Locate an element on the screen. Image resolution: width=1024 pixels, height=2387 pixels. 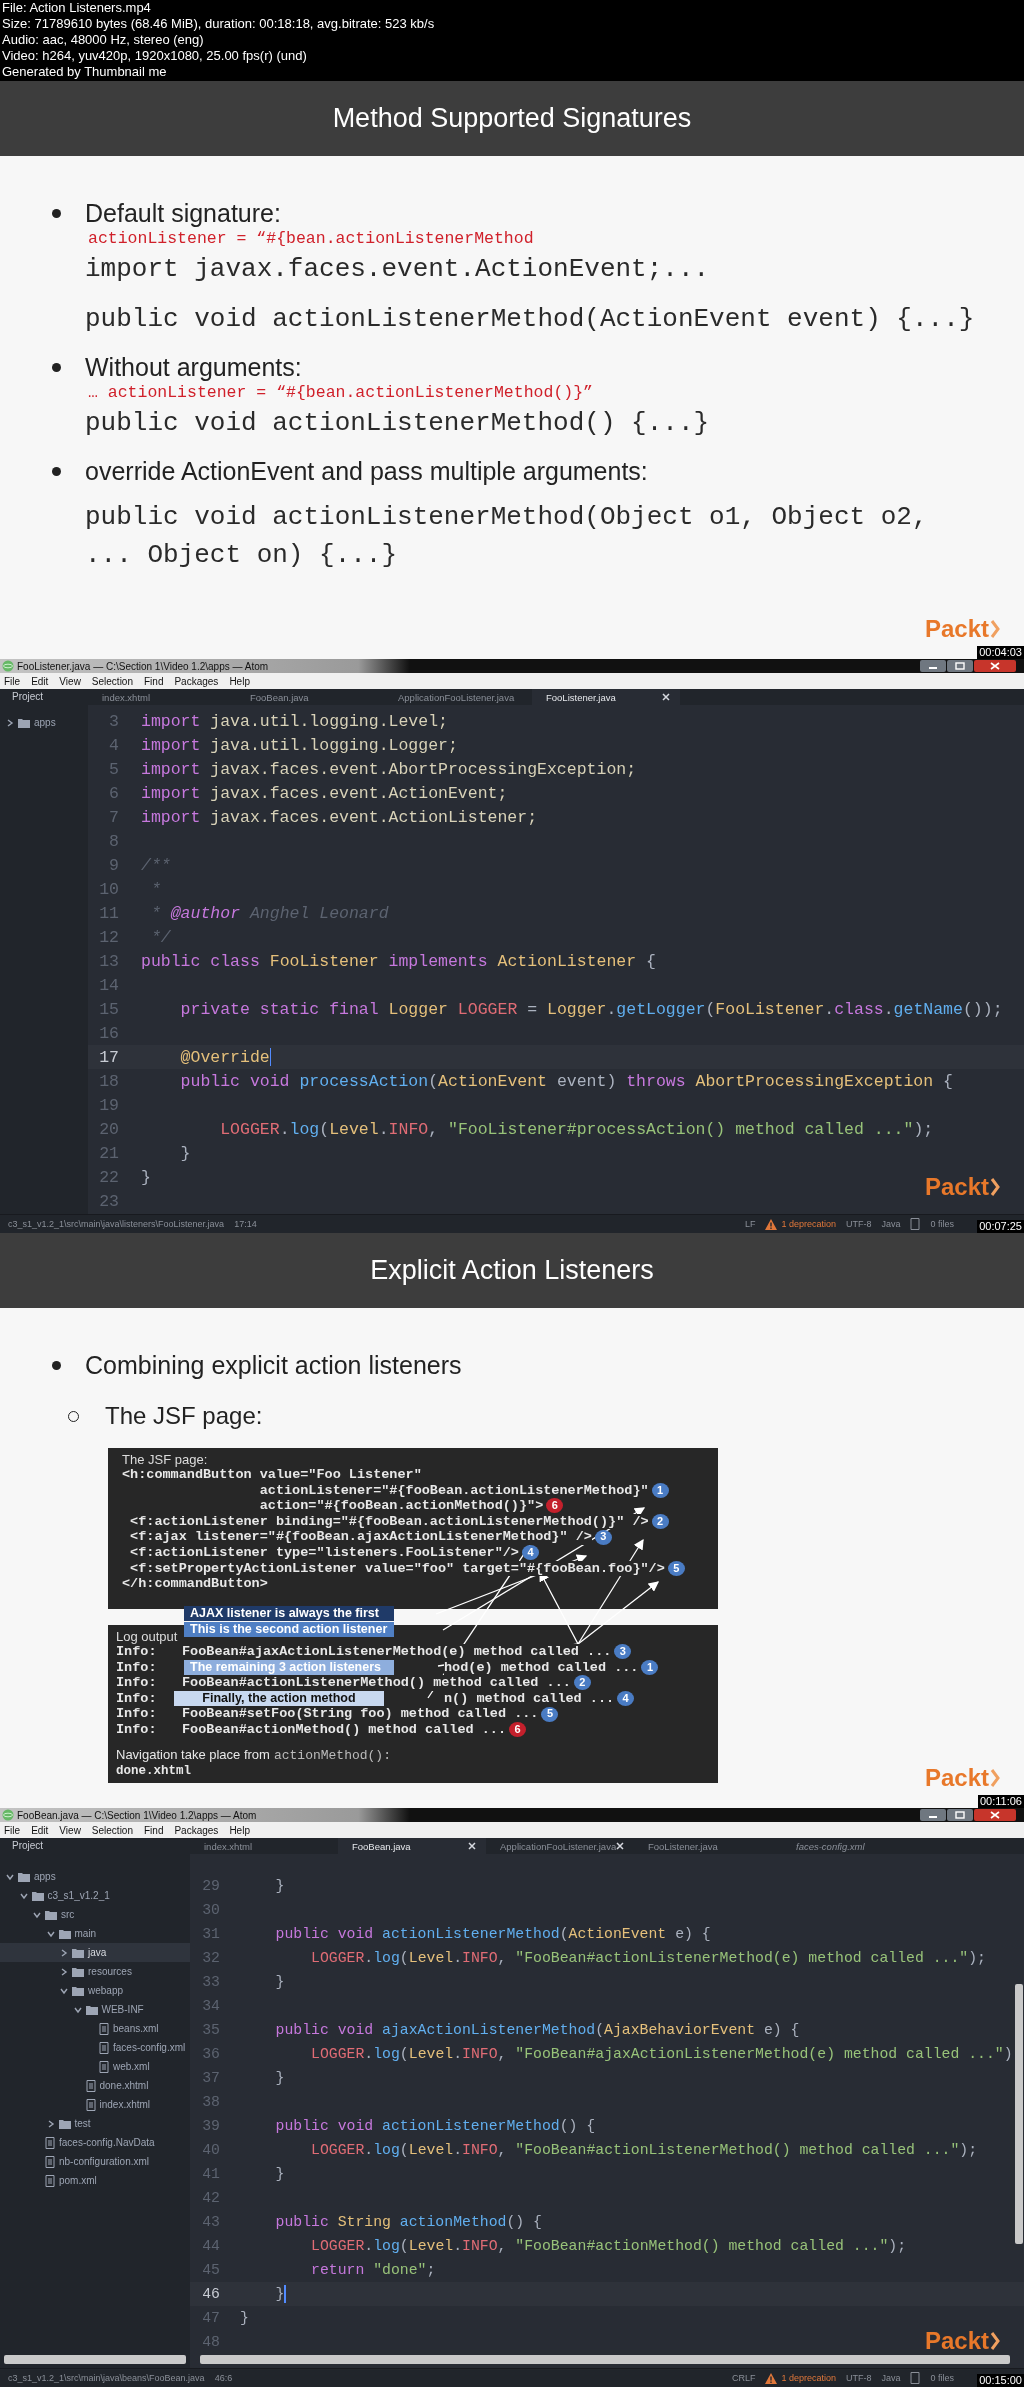
tree-item: test is located at coordinates (95, 2123).